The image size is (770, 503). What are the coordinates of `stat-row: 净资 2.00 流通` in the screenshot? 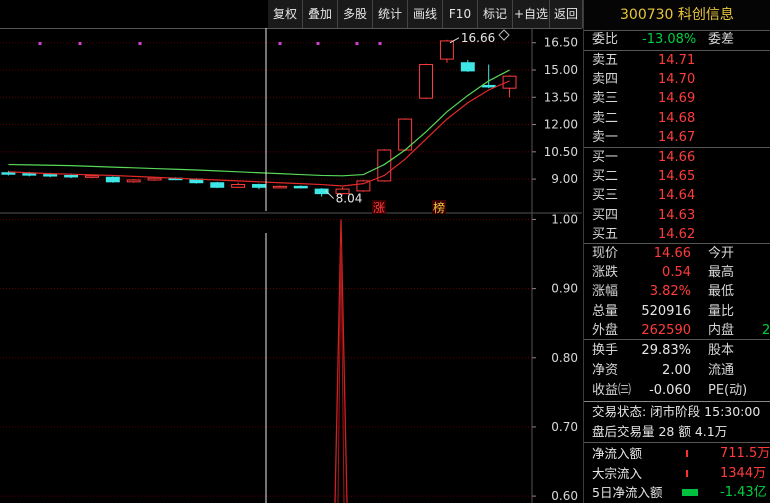 It's located at (677, 370).